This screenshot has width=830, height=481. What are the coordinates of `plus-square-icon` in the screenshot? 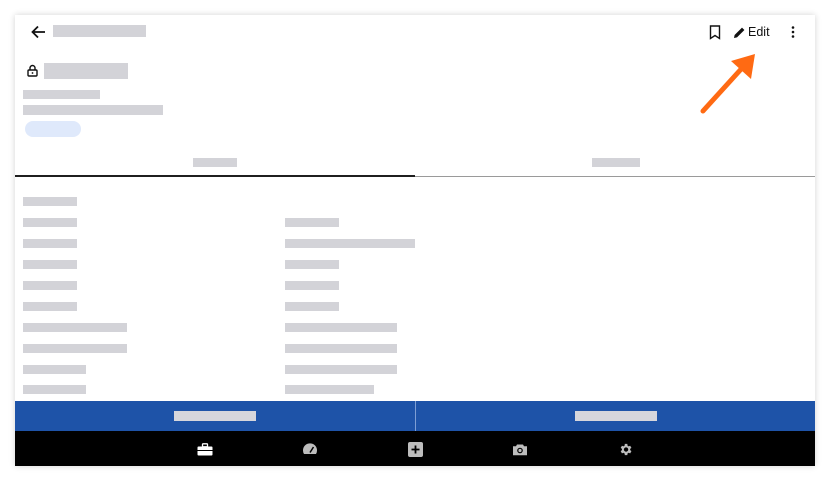 It's located at (415, 449).